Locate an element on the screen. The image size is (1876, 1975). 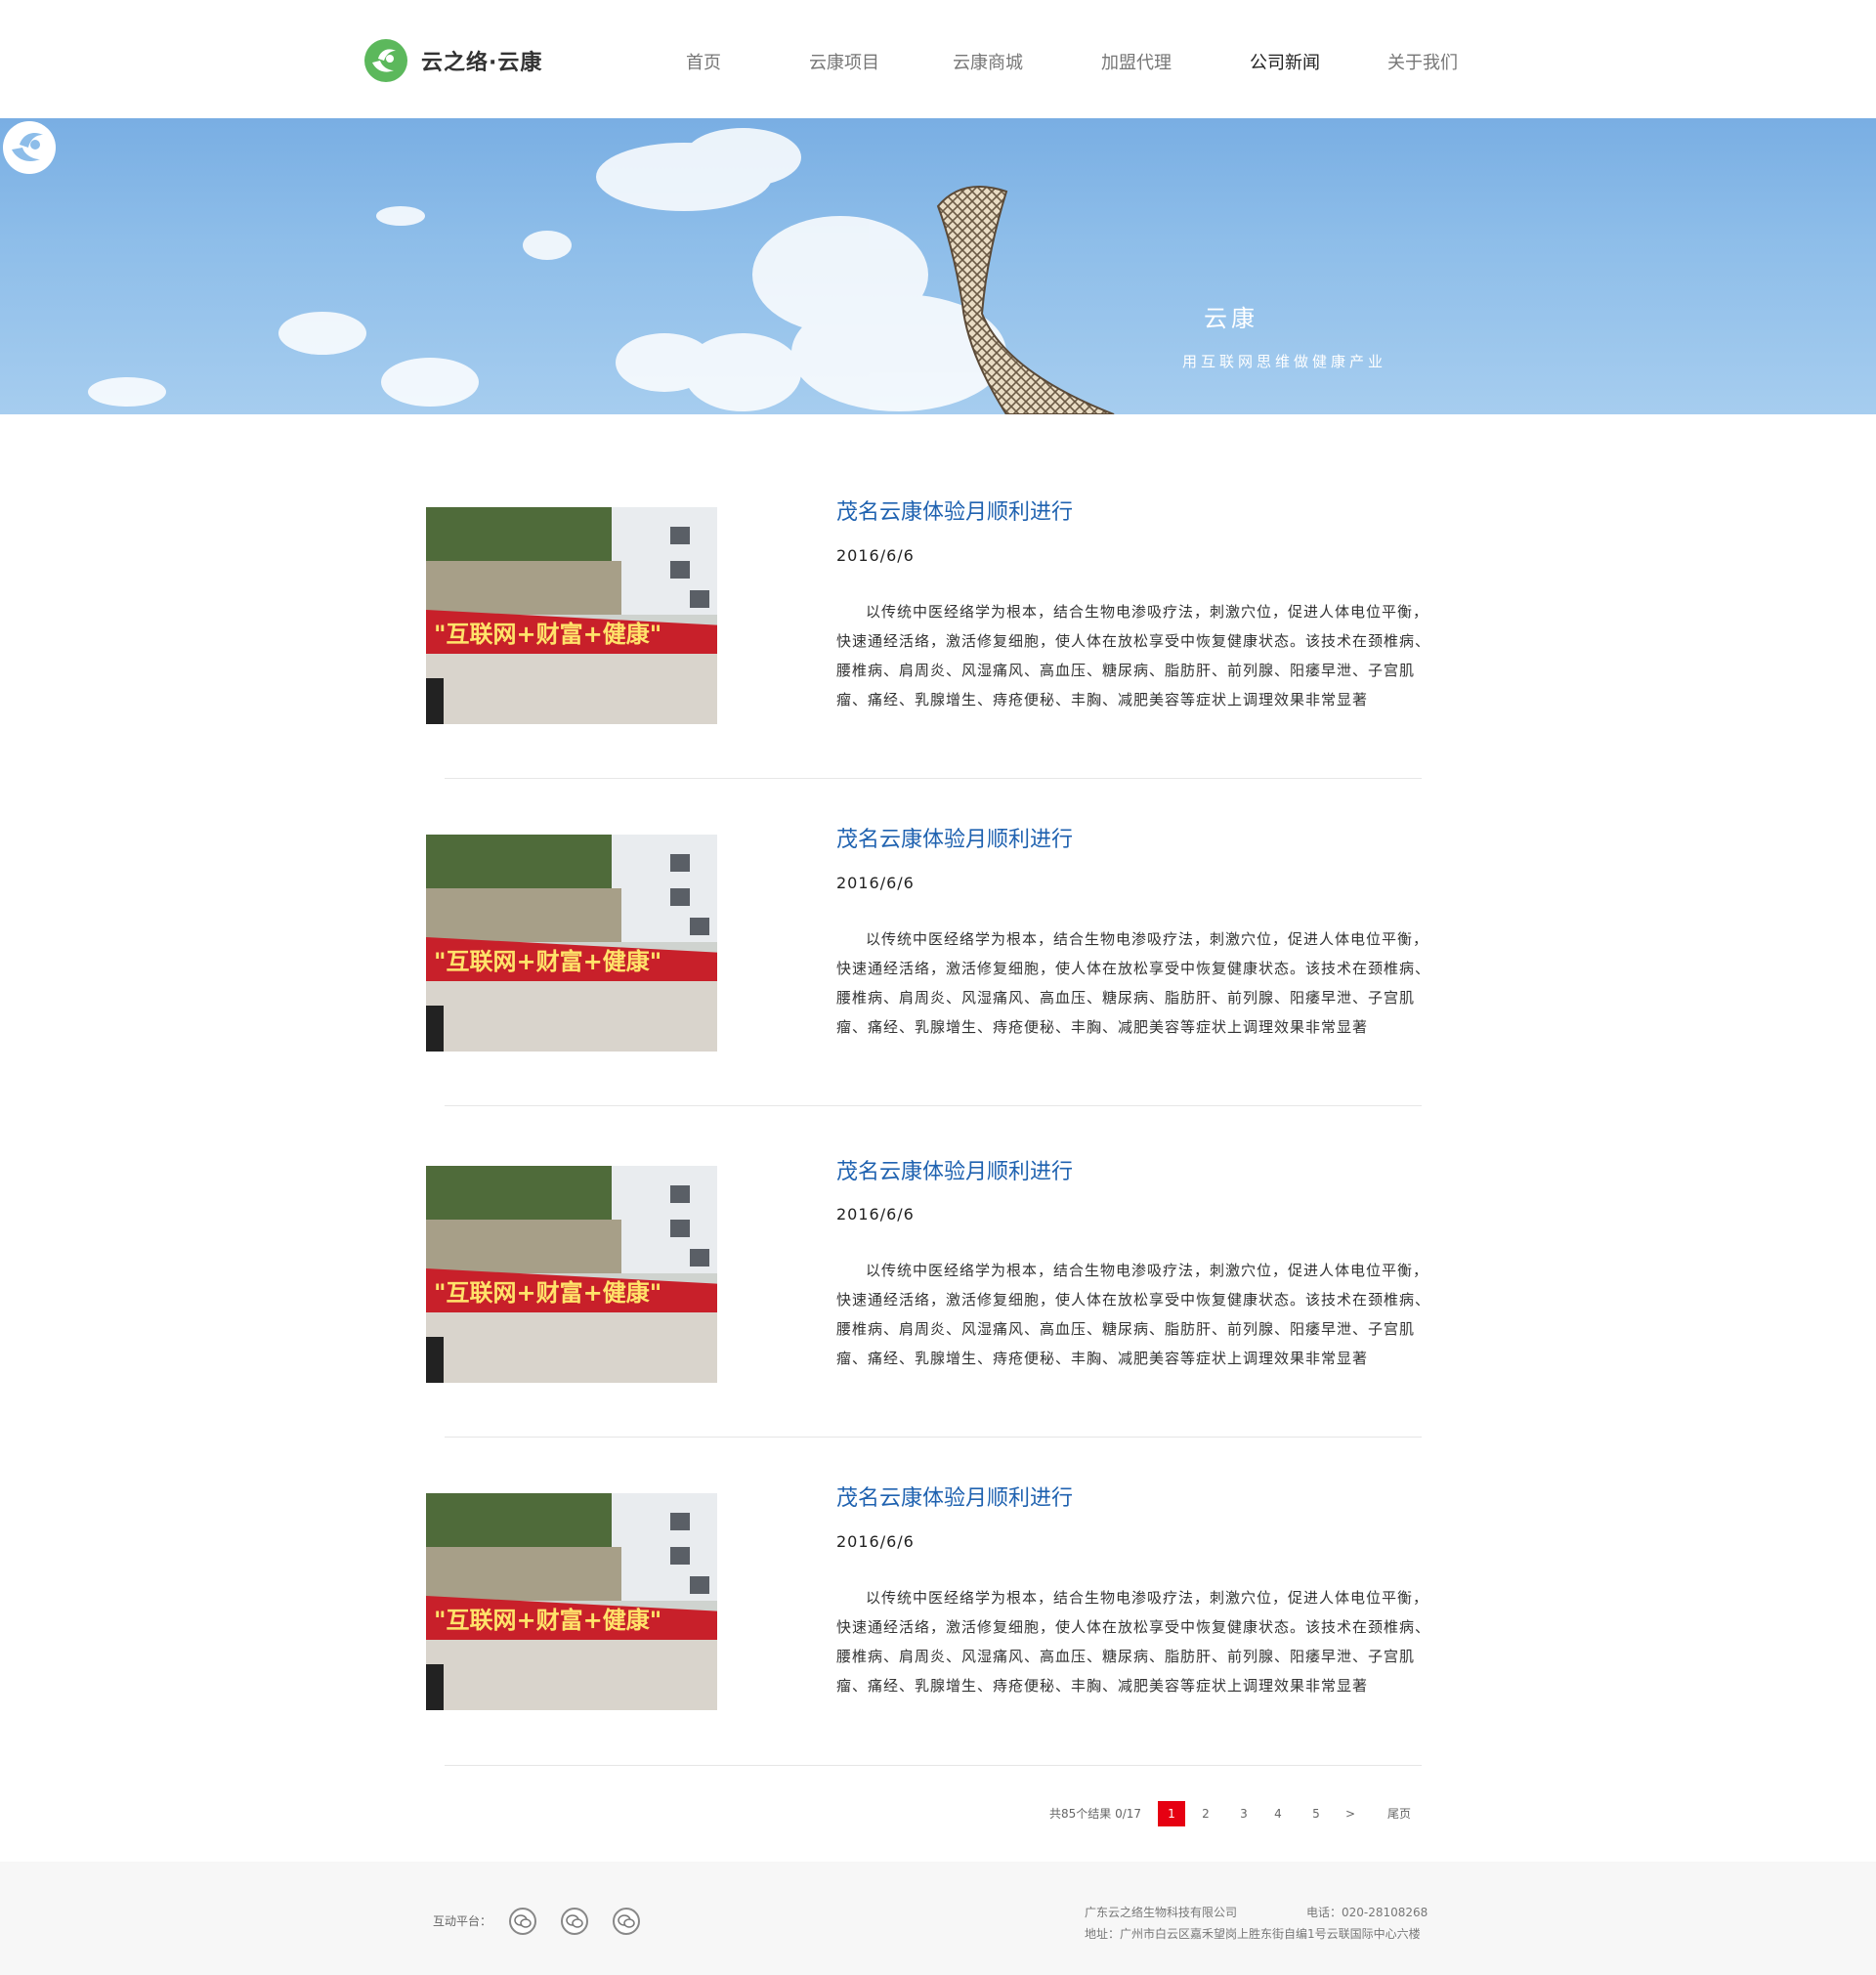
page-button-1: 1 is located at coordinates (1171, 1814).